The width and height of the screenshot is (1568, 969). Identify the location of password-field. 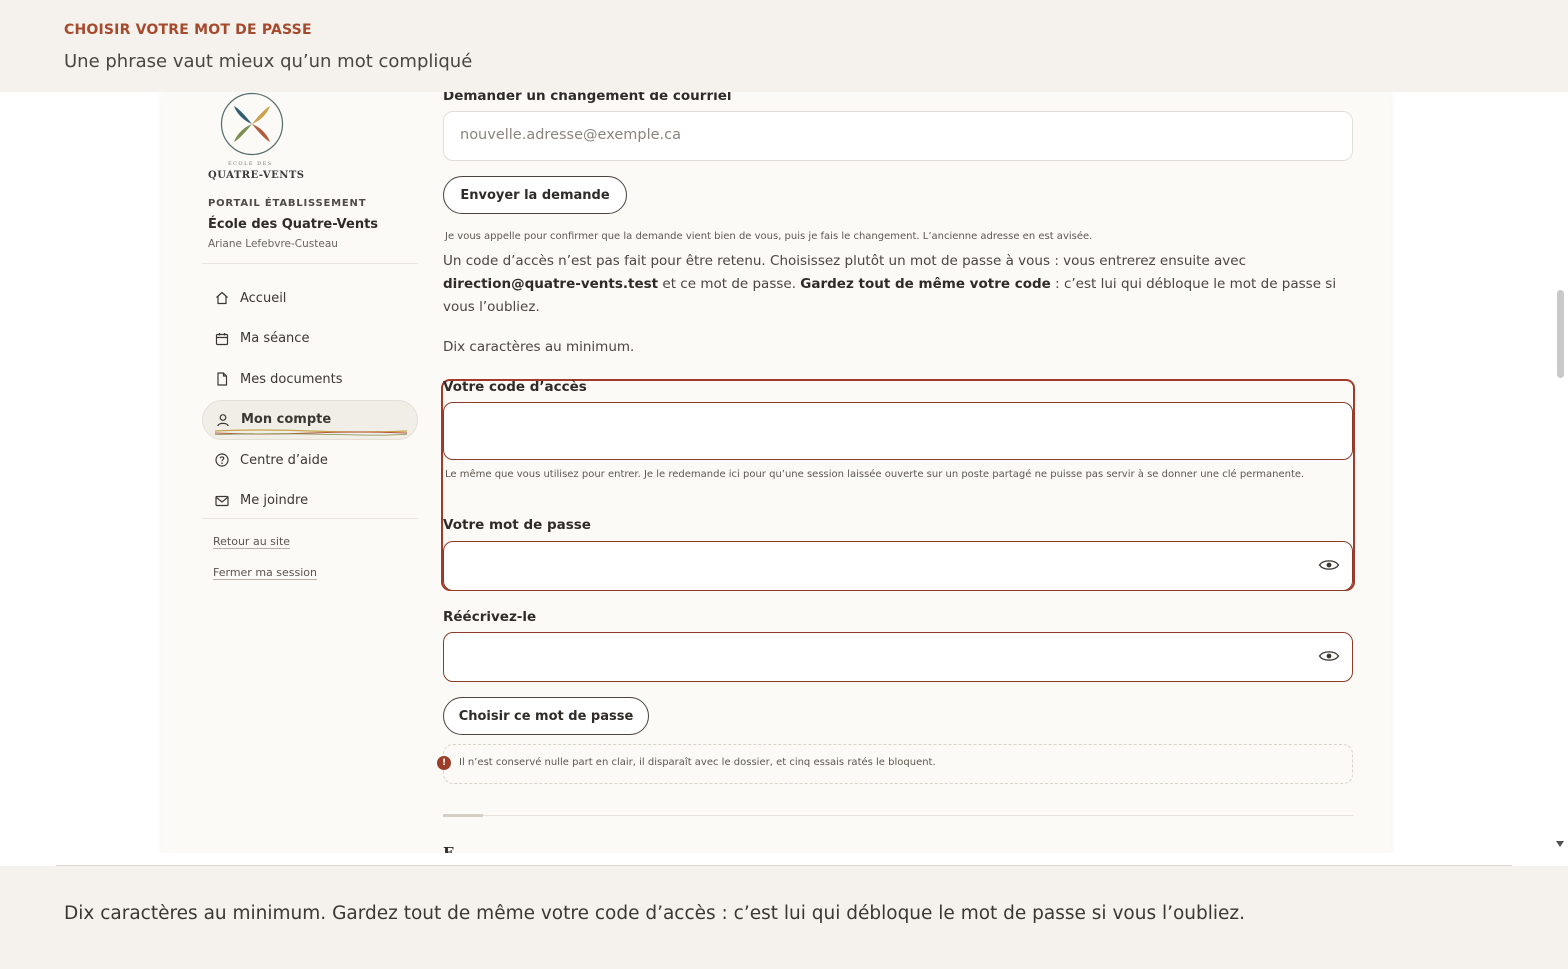
(898, 566).